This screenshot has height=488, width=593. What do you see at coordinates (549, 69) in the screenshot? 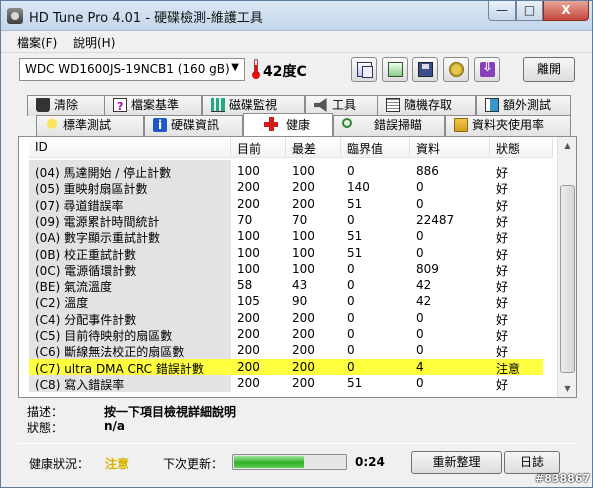
I see `exit-button: 離開` at bounding box center [549, 69].